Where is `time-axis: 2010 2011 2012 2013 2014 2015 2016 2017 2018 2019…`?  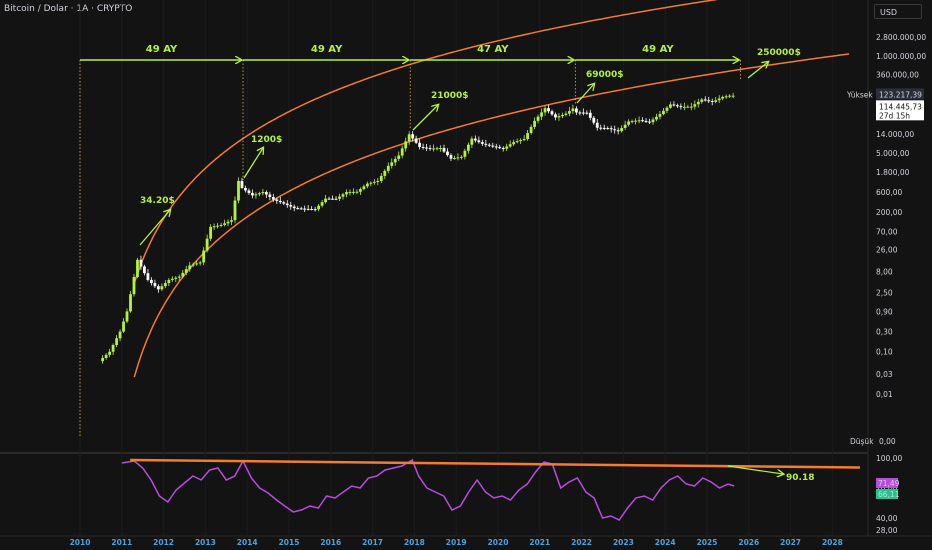 time-axis: 2010 2011 2012 2013 2014 2015 2016 2017 2018 2019… is located at coordinates (456, 542).